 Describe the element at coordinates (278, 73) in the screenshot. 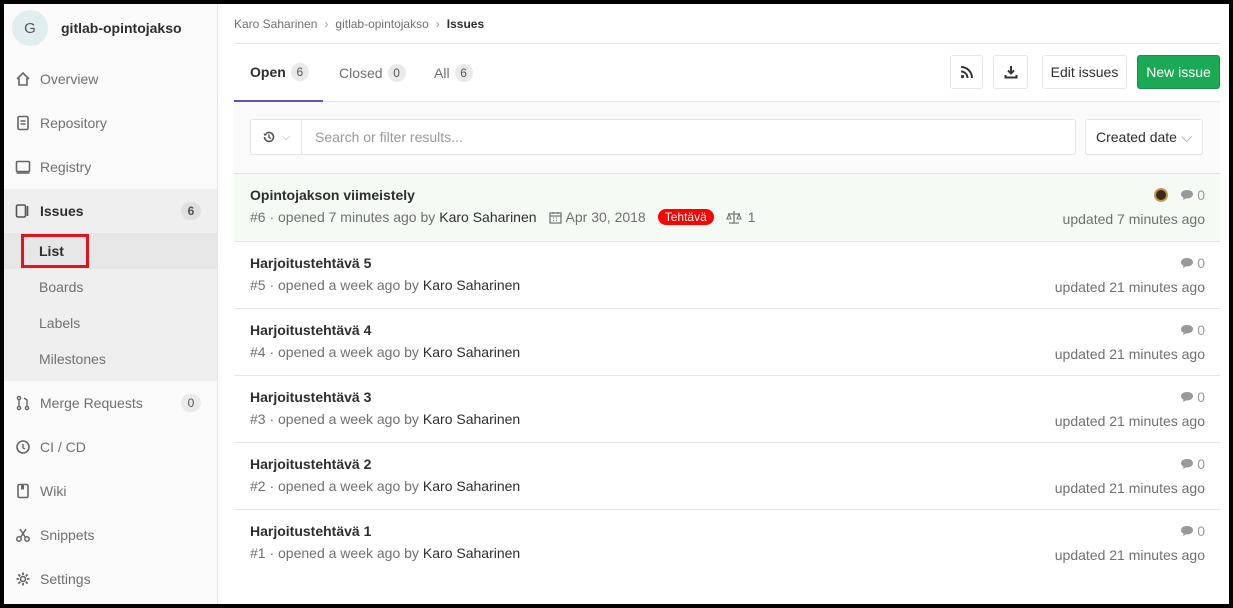

I see `tab-open: Open 6` at that location.